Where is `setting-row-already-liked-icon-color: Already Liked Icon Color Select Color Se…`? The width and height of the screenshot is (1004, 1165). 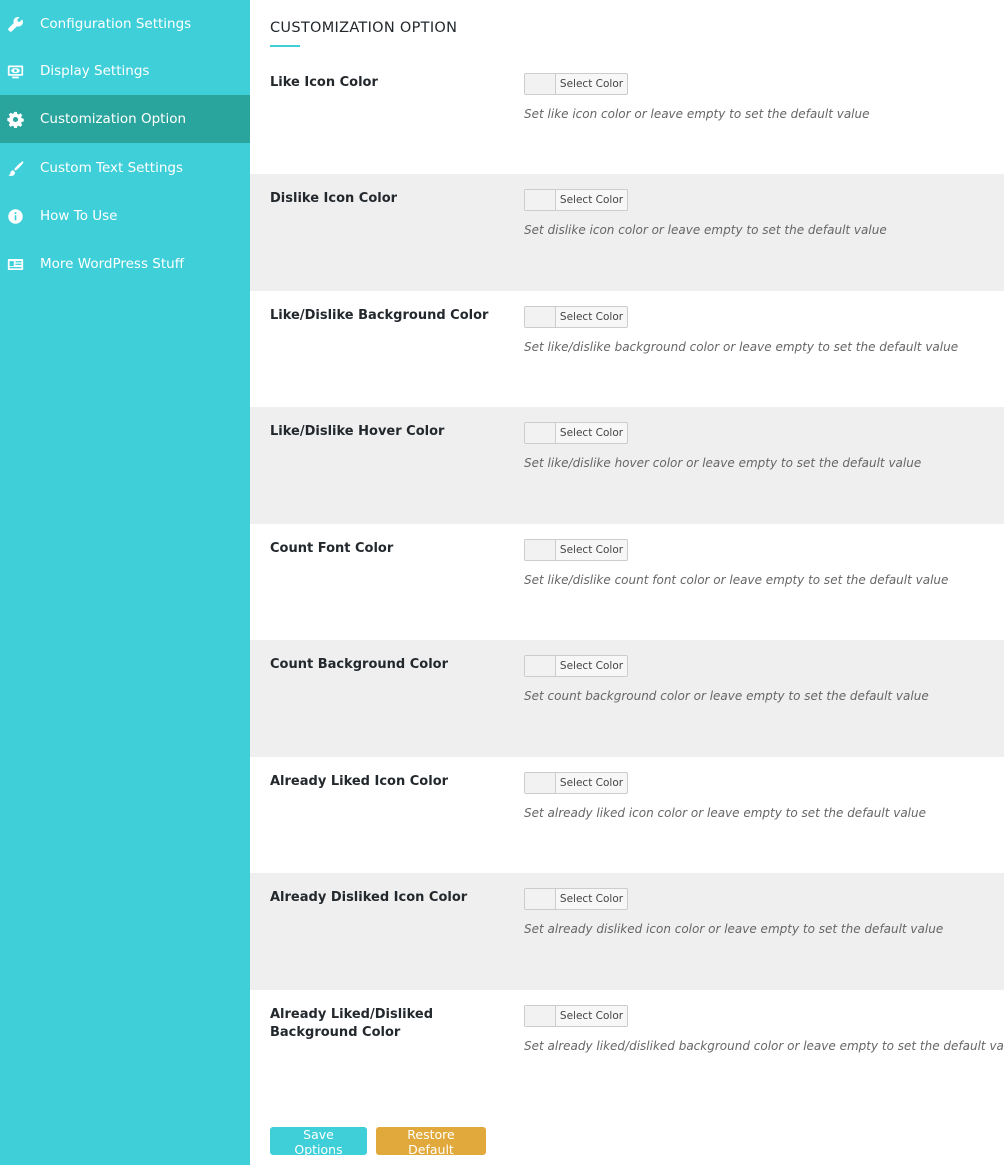
setting-row-already-liked-icon-color: Already Liked Icon Color Select Color Se… is located at coordinates (627, 815).